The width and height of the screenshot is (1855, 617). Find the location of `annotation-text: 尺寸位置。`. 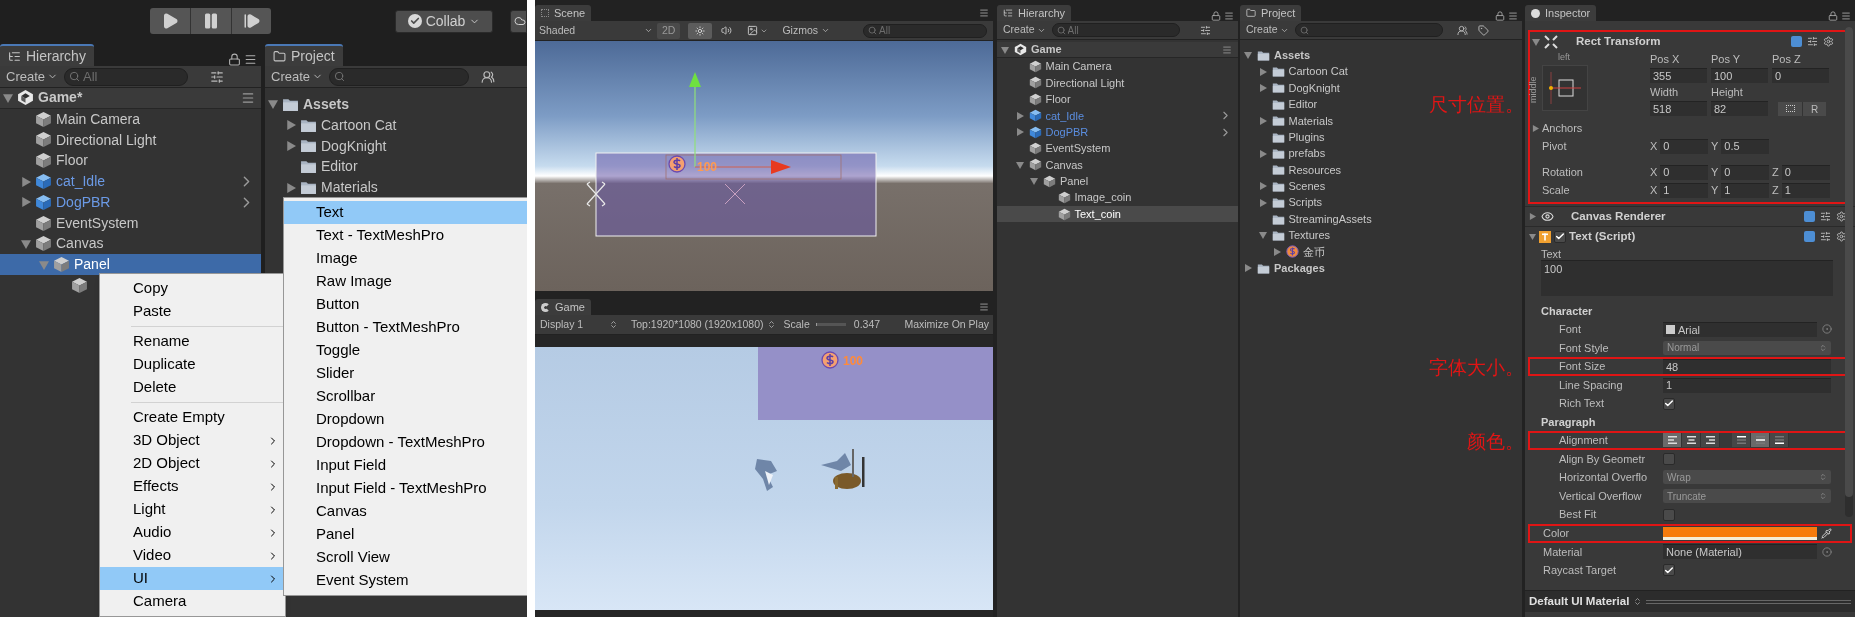

annotation-text: 尺寸位置。 is located at coordinates (1476, 104).